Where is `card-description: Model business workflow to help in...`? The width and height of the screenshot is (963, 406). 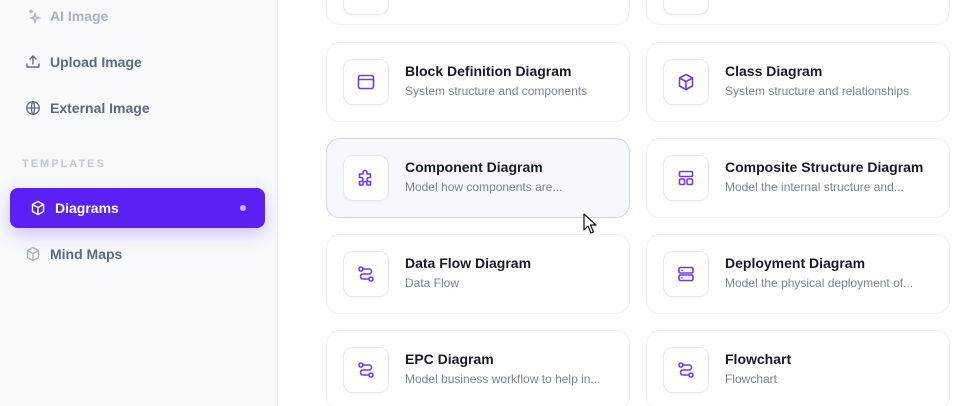 card-description: Model business workflow to help in... is located at coordinates (503, 379).